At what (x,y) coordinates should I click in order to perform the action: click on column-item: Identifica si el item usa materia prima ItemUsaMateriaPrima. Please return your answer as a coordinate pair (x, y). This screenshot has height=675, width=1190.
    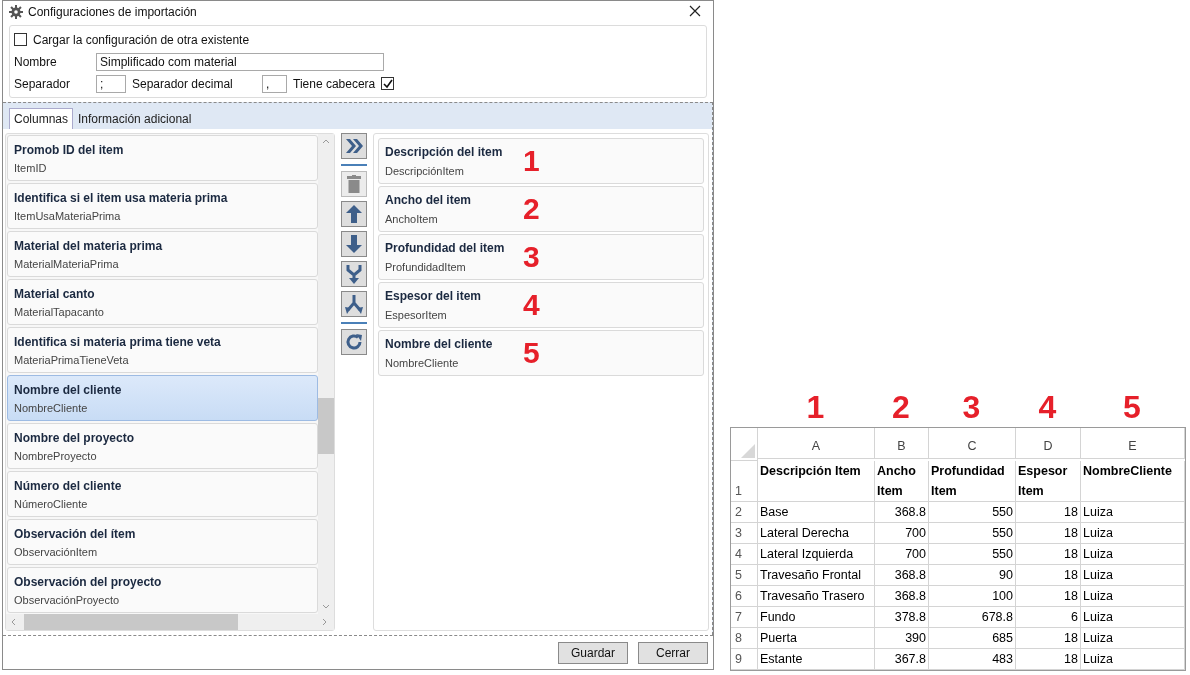
    Looking at the image, I should click on (162, 206).